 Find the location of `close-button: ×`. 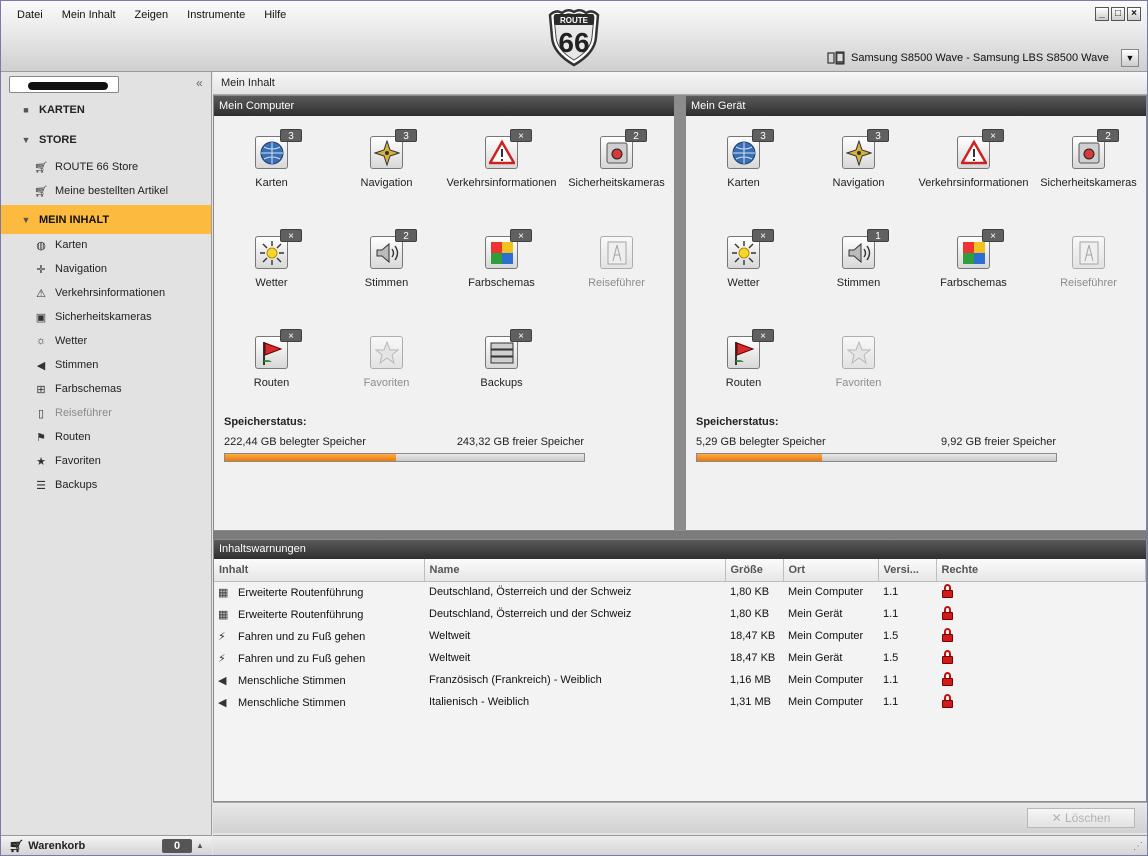

close-button: × is located at coordinates (1134, 14).